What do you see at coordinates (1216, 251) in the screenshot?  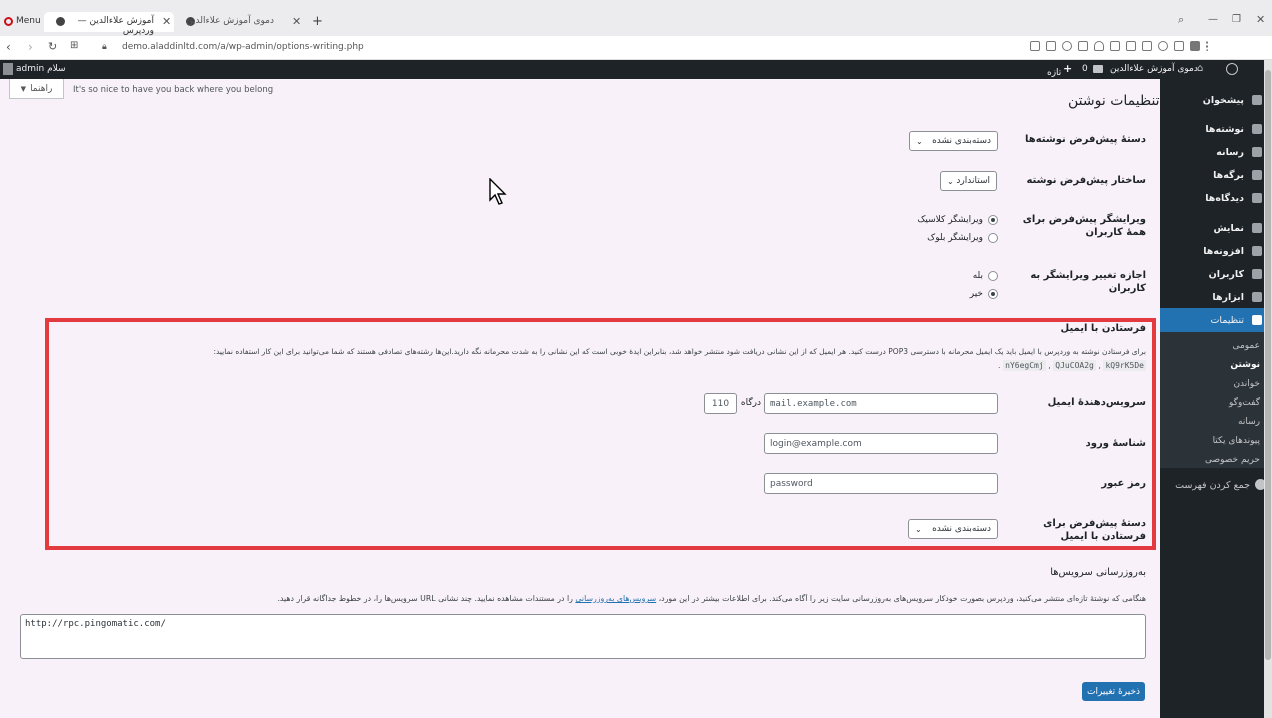 I see `sidebar-item-plugins: افزونه‌ها` at bounding box center [1216, 251].